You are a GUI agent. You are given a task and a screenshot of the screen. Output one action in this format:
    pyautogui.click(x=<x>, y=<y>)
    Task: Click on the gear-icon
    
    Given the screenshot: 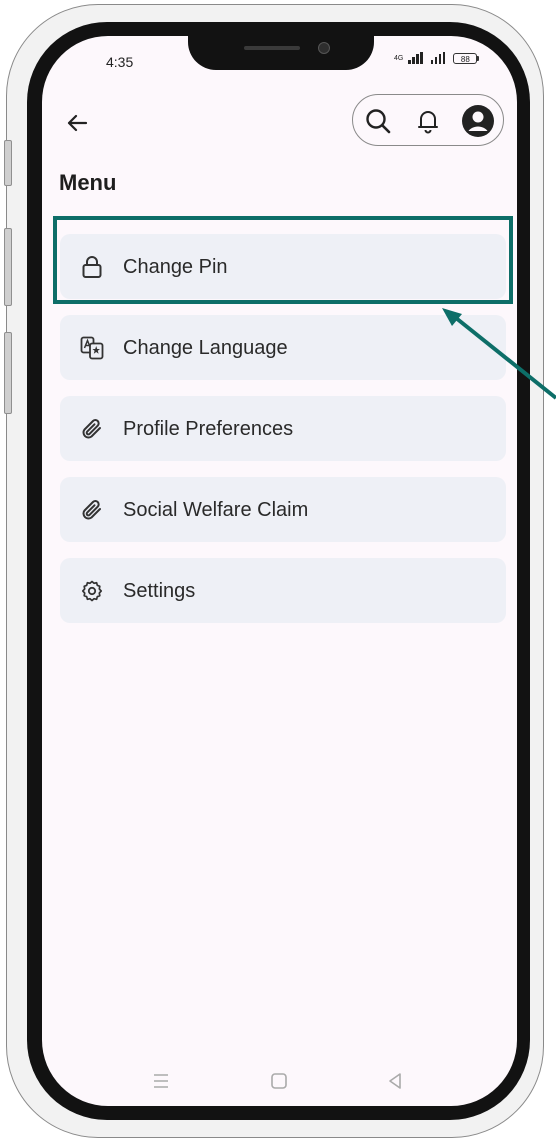 What is the action you would take?
    pyautogui.click(x=92, y=591)
    